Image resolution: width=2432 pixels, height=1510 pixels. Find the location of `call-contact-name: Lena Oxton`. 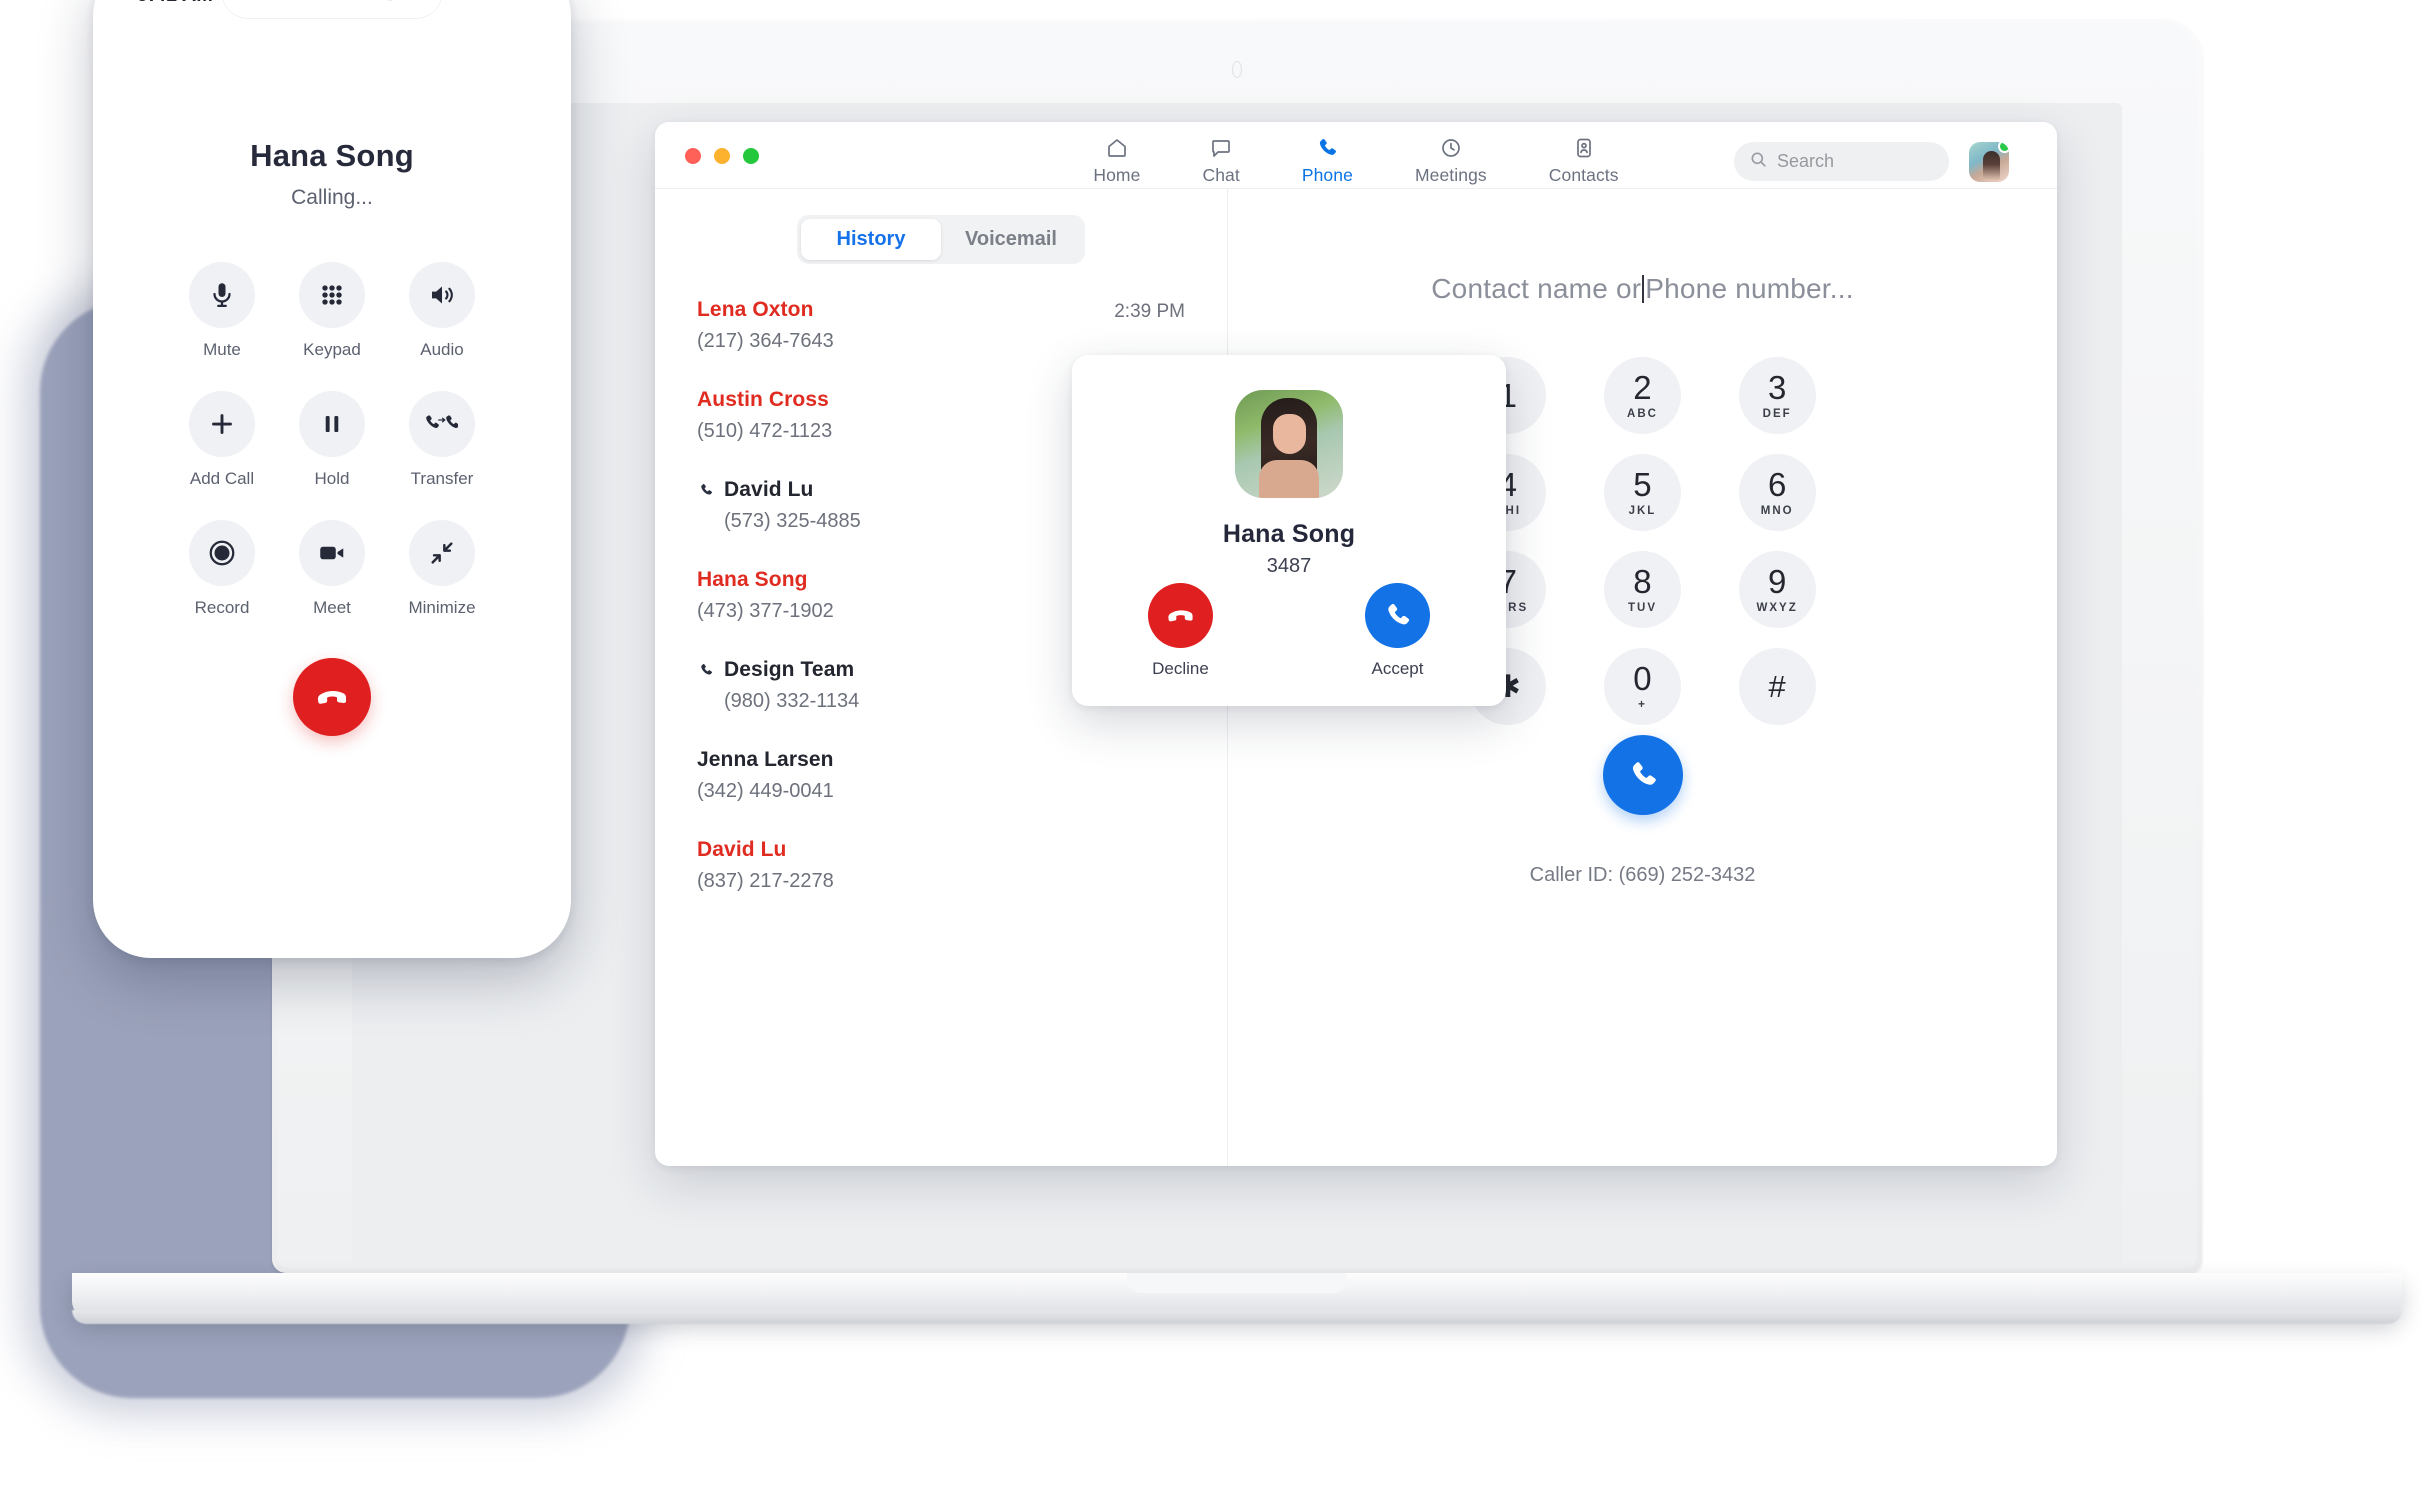

call-contact-name: Lena Oxton is located at coordinates (755, 309).